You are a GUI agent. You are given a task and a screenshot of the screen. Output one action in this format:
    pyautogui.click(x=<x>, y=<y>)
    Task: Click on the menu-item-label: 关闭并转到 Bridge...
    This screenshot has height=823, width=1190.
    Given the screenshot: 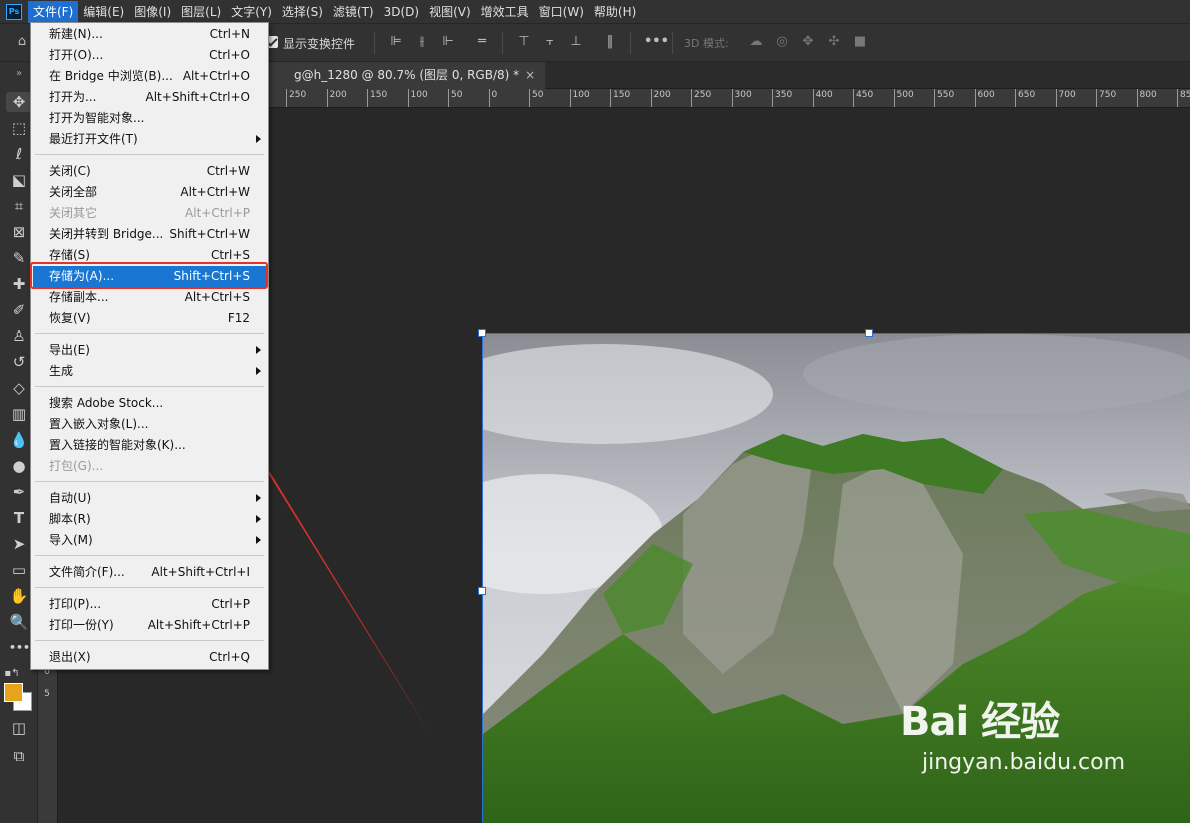 What is the action you would take?
    pyautogui.click(x=106, y=234)
    